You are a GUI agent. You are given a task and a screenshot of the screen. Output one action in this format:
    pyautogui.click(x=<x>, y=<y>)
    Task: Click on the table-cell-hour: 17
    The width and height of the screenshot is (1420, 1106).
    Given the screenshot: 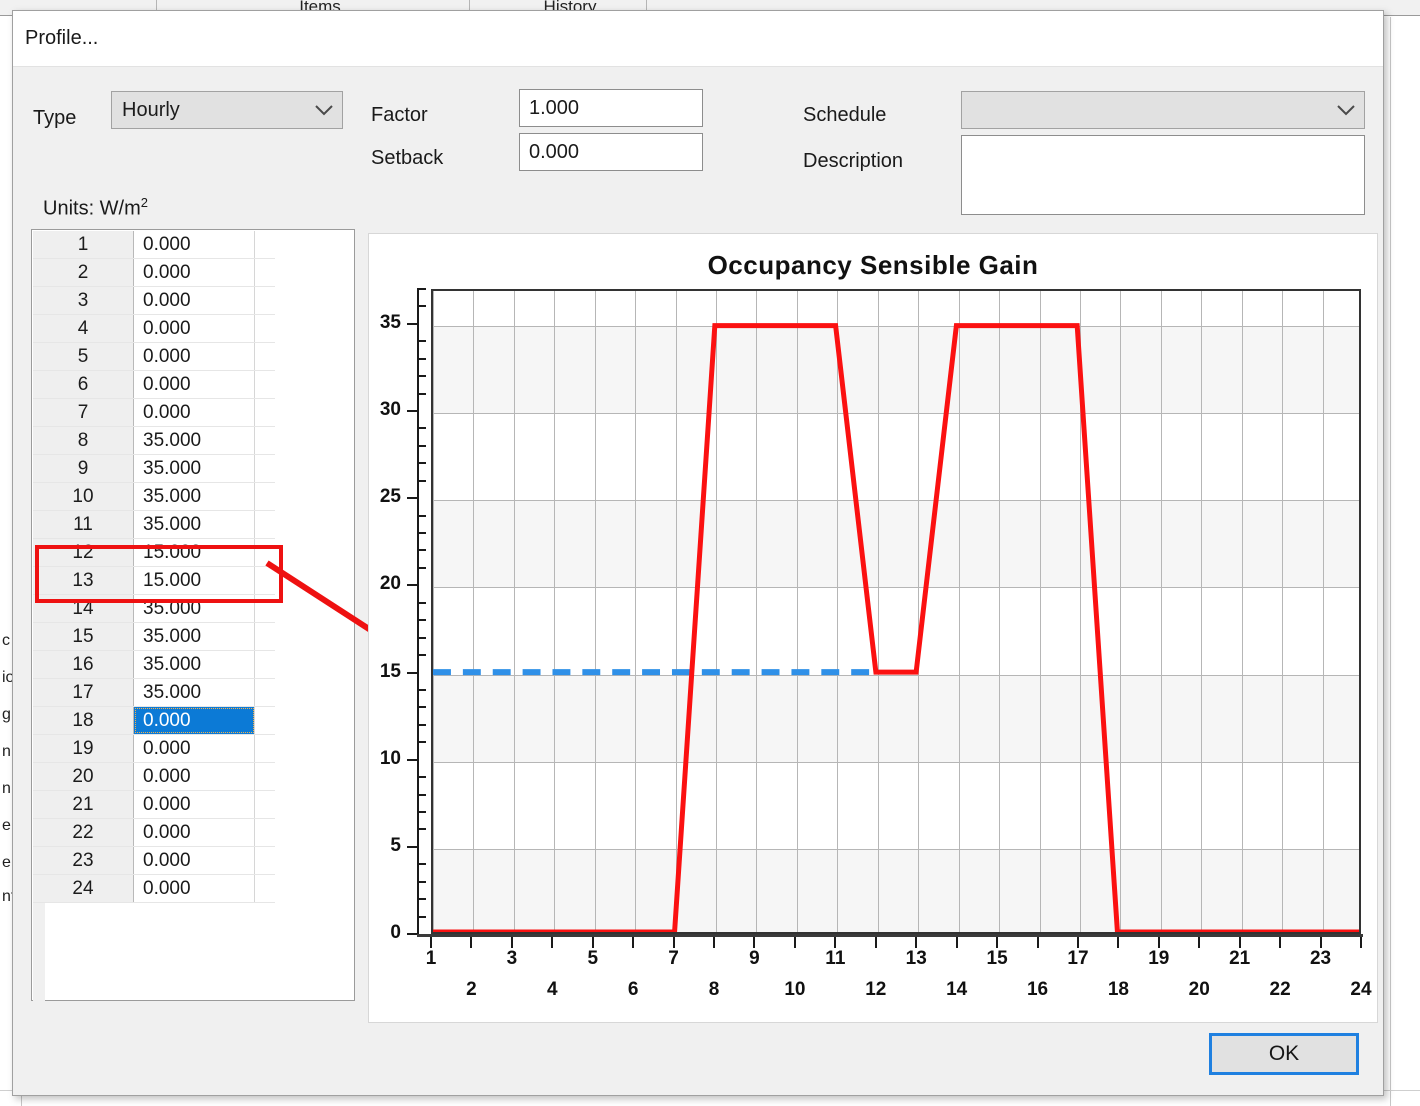 What is the action you would take?
    pyautogui.click(x=83, y=692)
    